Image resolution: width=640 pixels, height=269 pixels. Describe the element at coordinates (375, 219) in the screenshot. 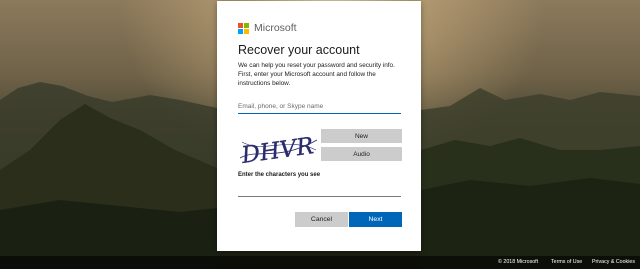

I see `next-button: Next` at that location.